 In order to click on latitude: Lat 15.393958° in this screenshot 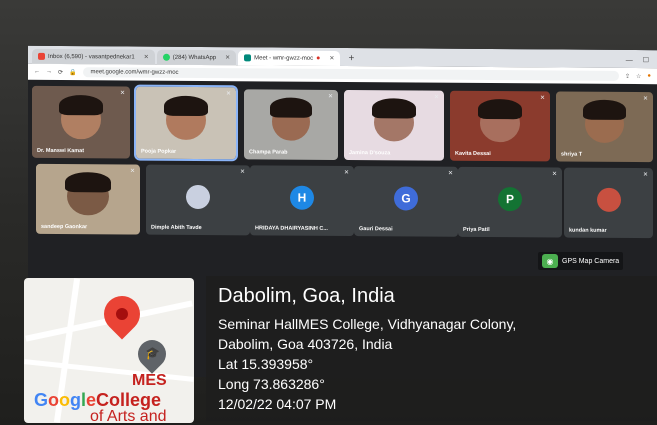, I will do `click(266, 364)`.